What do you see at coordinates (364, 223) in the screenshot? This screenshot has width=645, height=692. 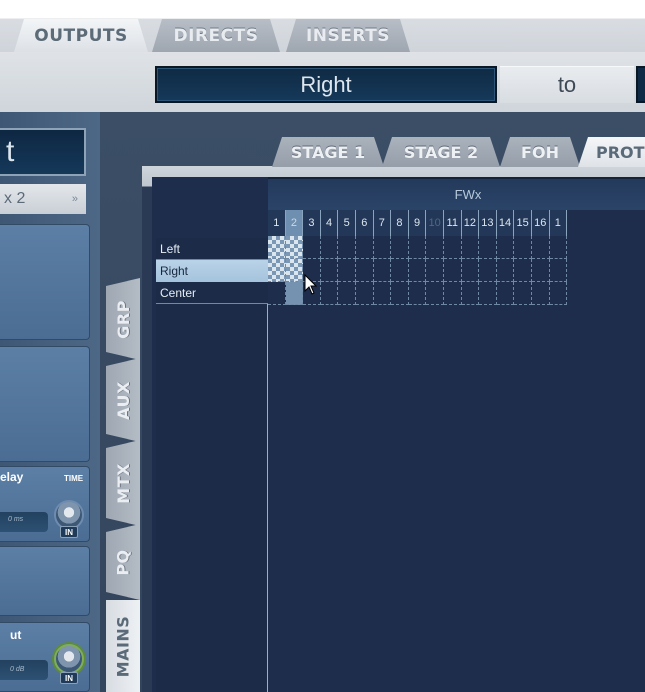 I see `column-number: 6` at bounding box center [364, 223].